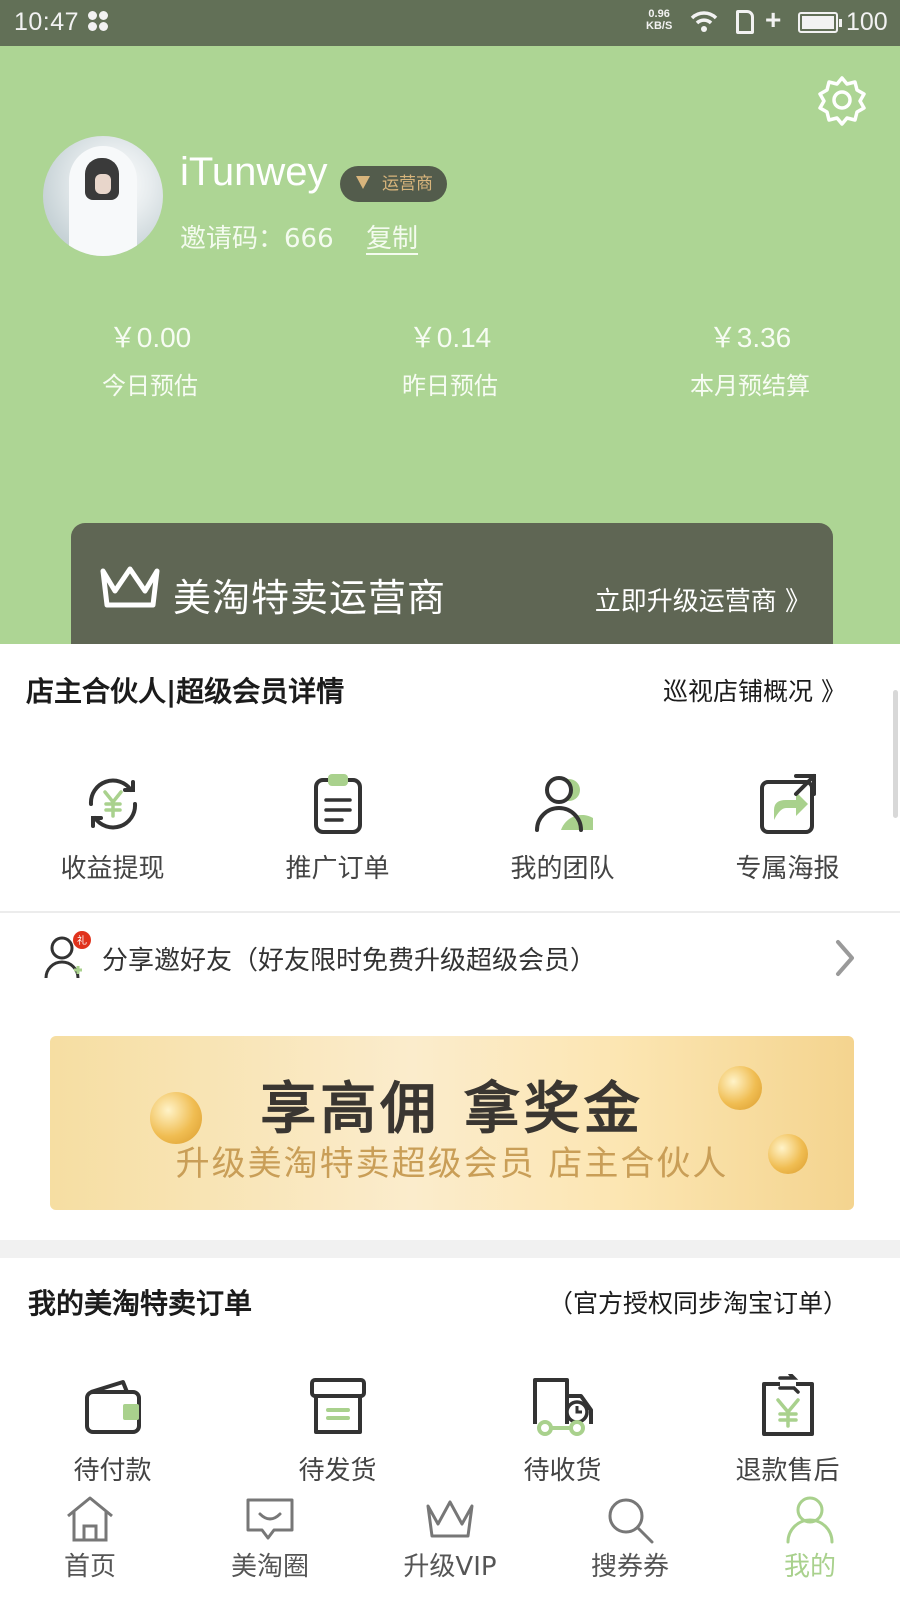  Describe the element at coordinates (450, 1249) in the screenshot. I see `section-gap` at that location.